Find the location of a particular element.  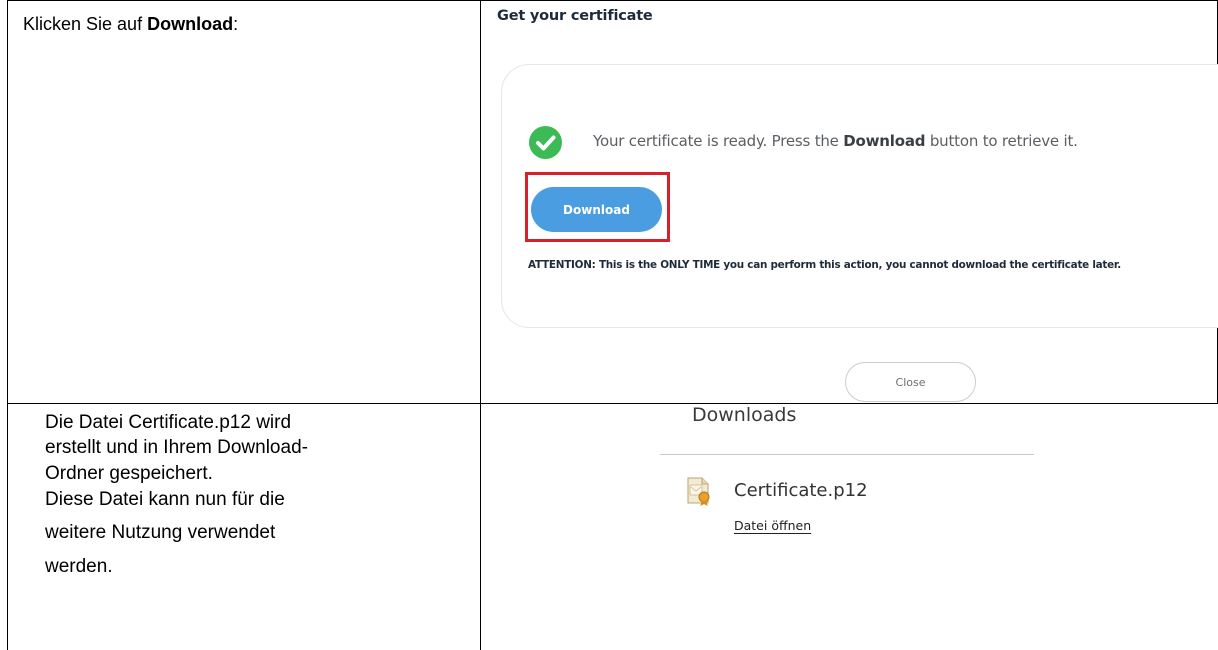

instruction-suffix: : is located at coordinates (236, 24).